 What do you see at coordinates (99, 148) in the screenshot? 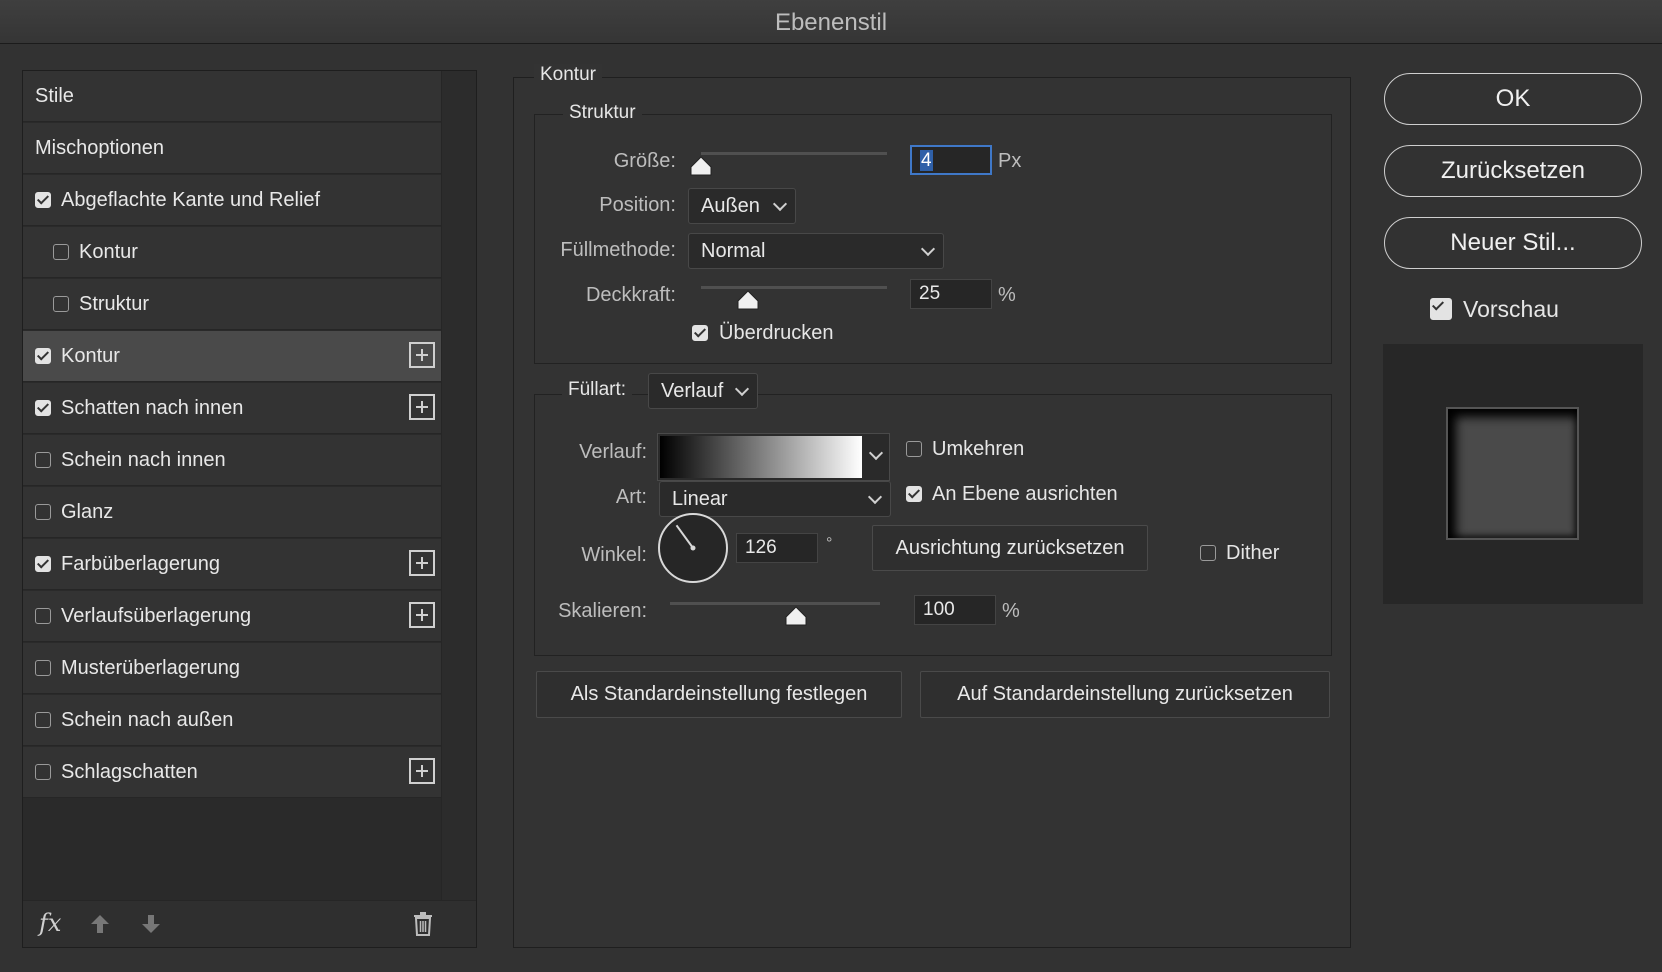
I see `style-list-item-label: Mischoptionen` at bounding box center [99, 148].